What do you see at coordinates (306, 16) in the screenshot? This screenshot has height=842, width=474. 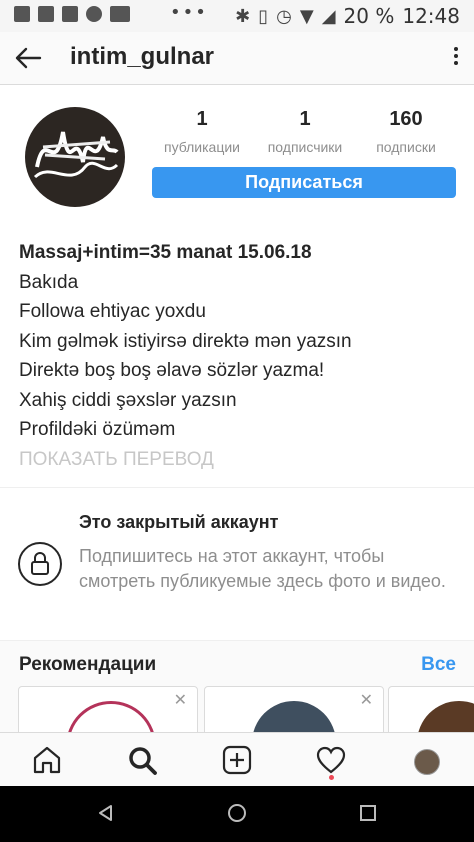 I see `wifi-icon: ▼` at bounding box center [306, 16].